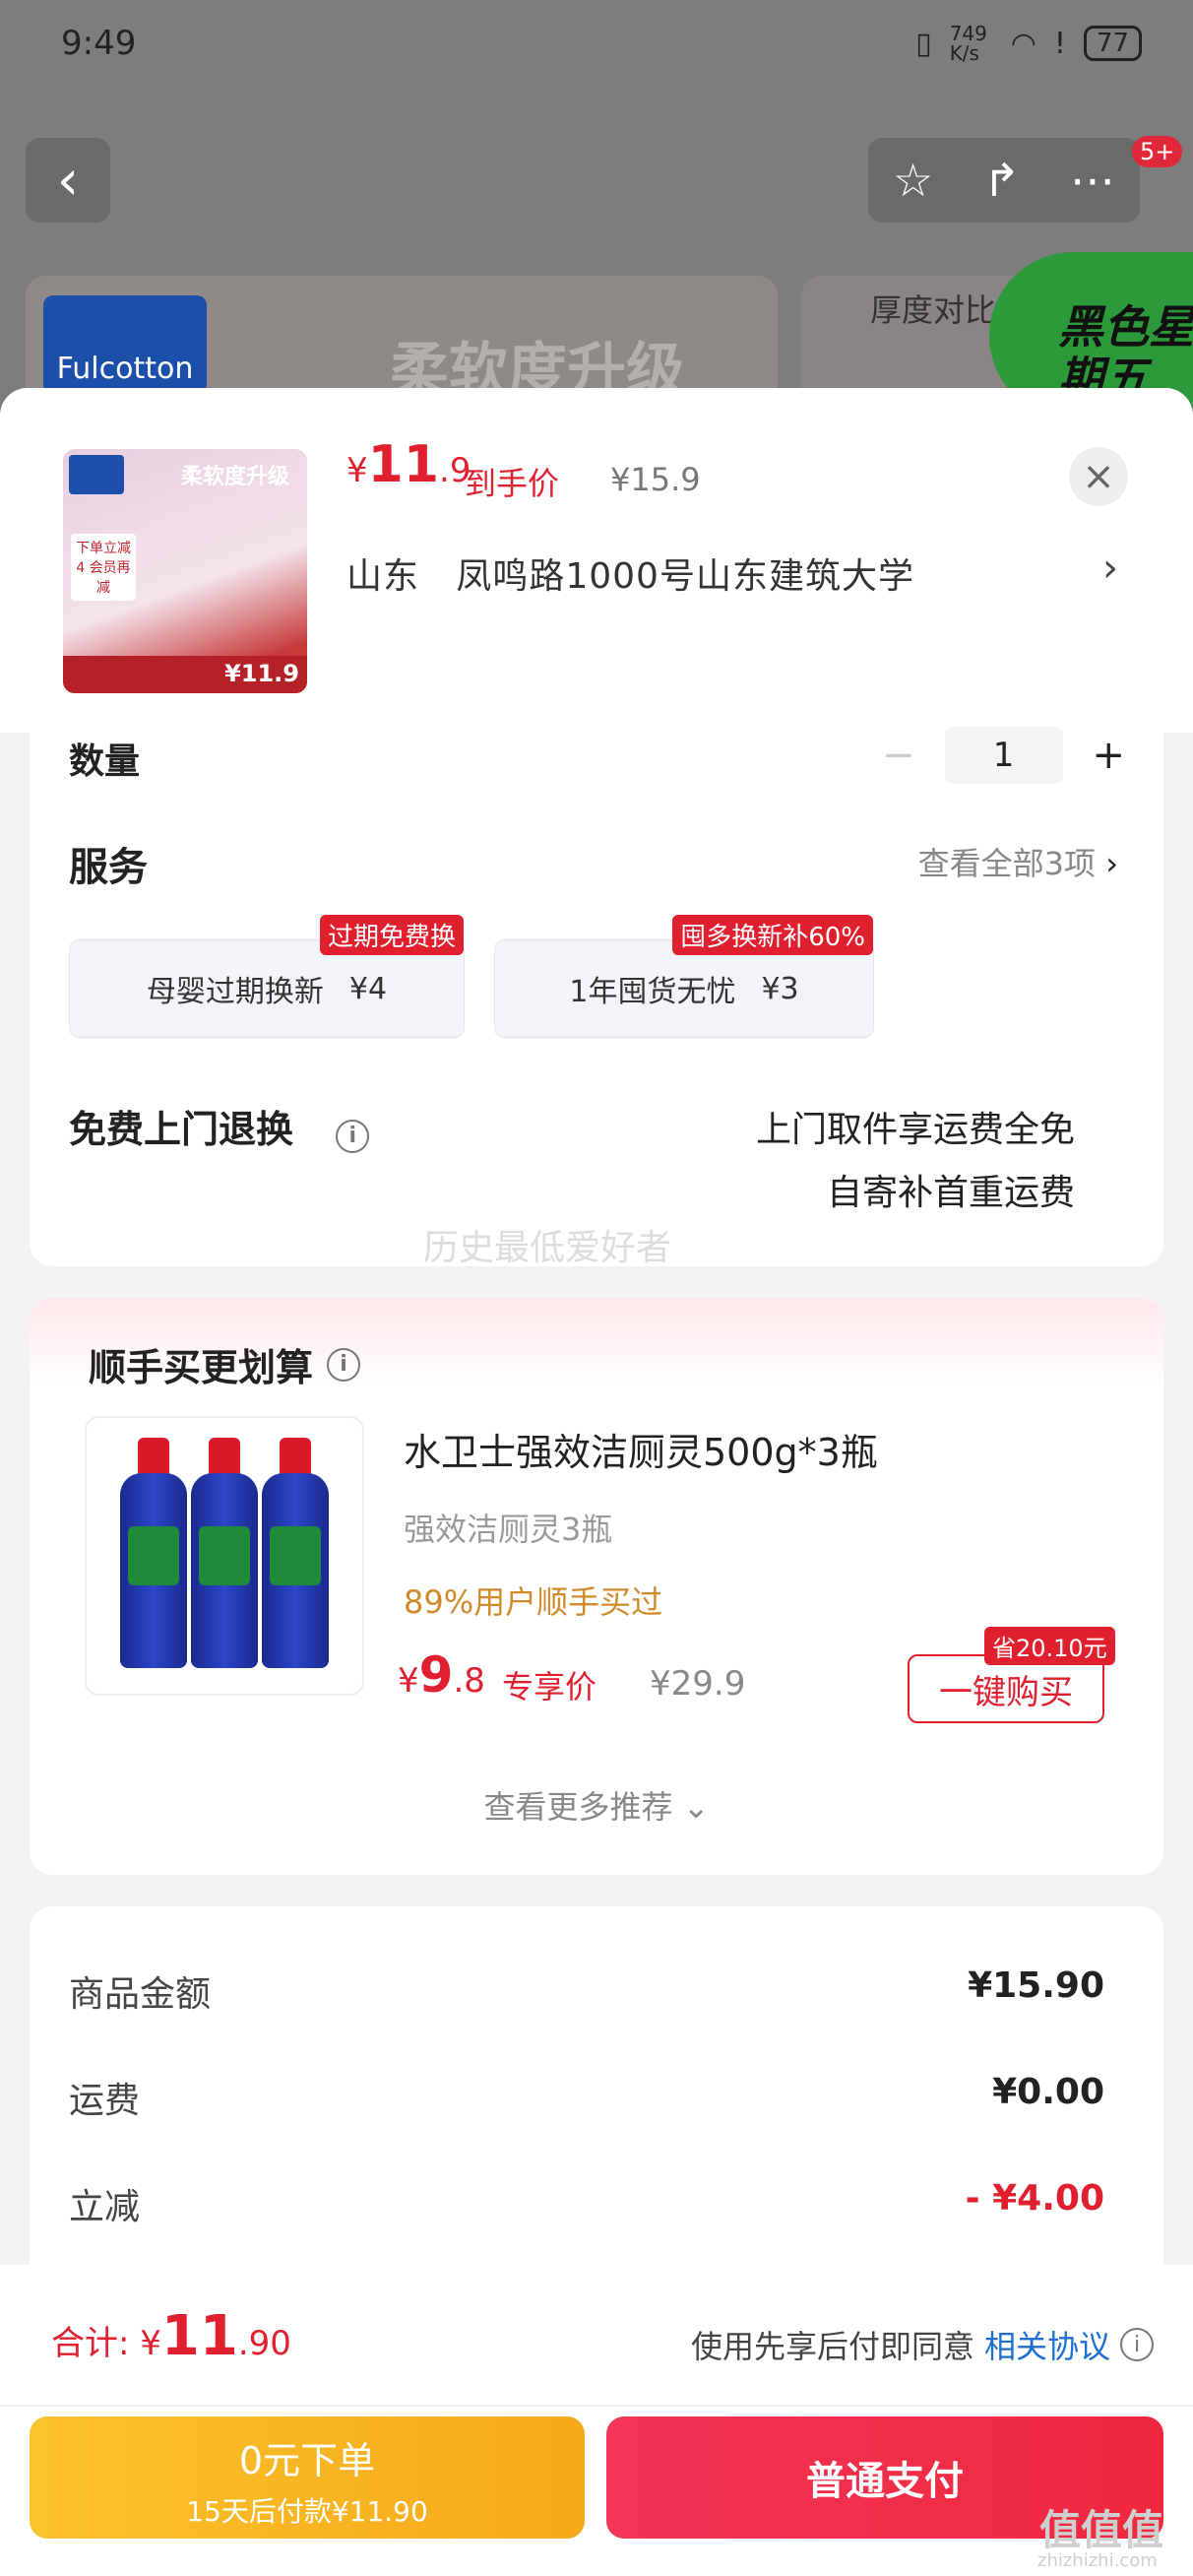 This screenshot has height=2576, width=1193. Describe the element at coordinates (1109, 755) in the screenshot. I see `plus-icon: +` at that location.